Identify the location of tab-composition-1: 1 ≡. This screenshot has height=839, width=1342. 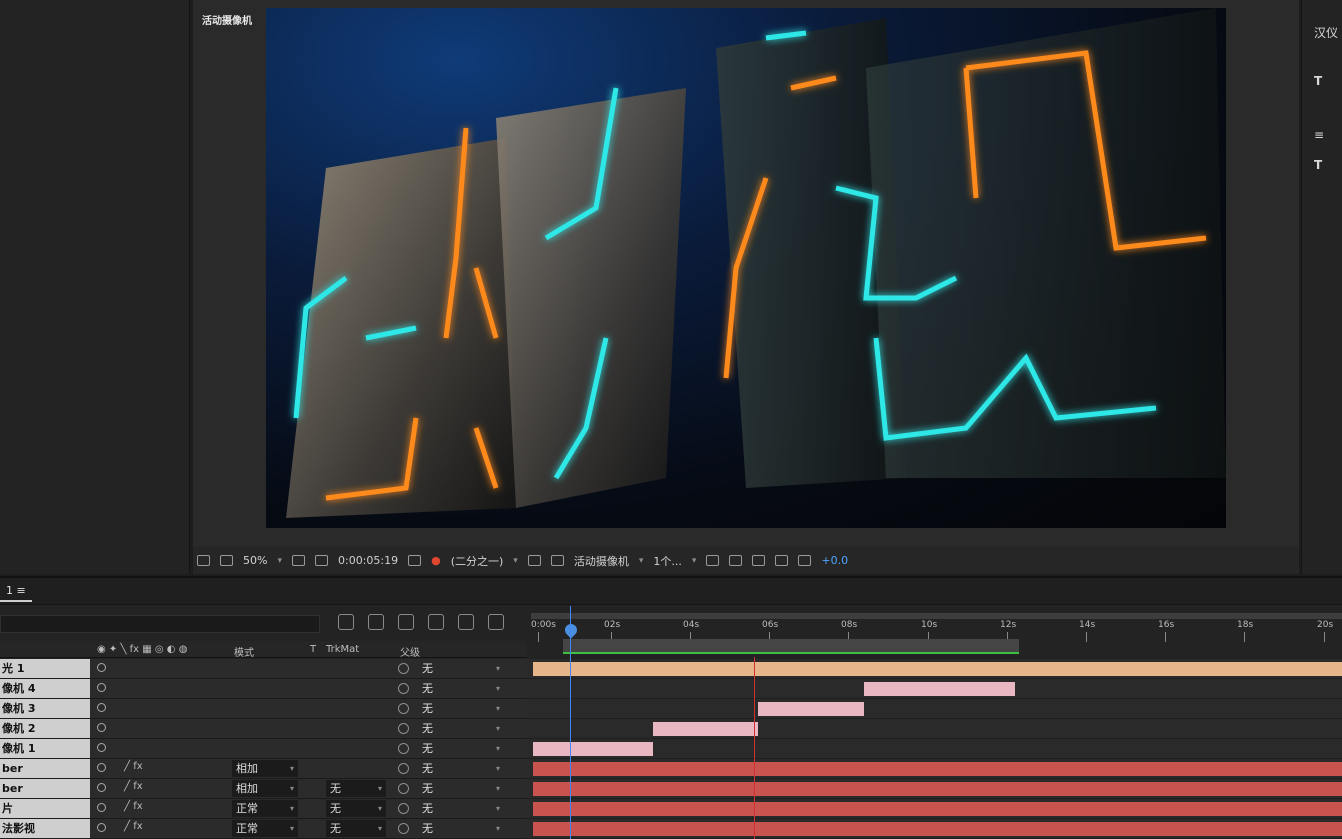
(16, 593).